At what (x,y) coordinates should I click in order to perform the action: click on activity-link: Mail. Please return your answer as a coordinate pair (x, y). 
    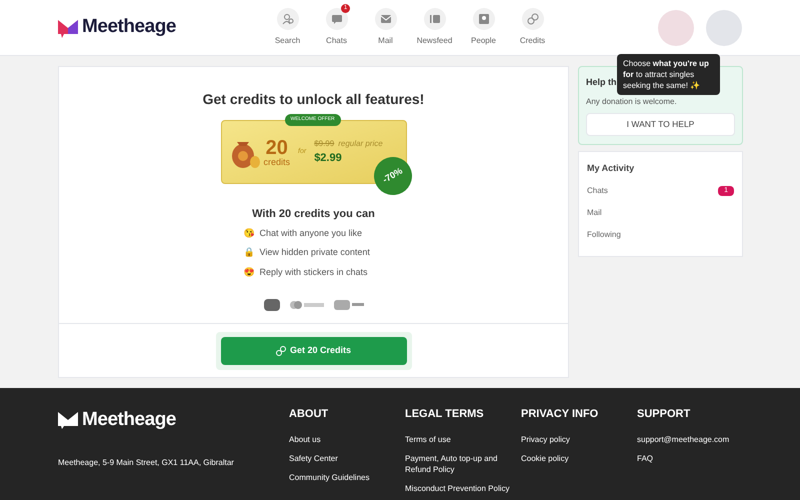
    Looking at the image, I should click on (594, 213).